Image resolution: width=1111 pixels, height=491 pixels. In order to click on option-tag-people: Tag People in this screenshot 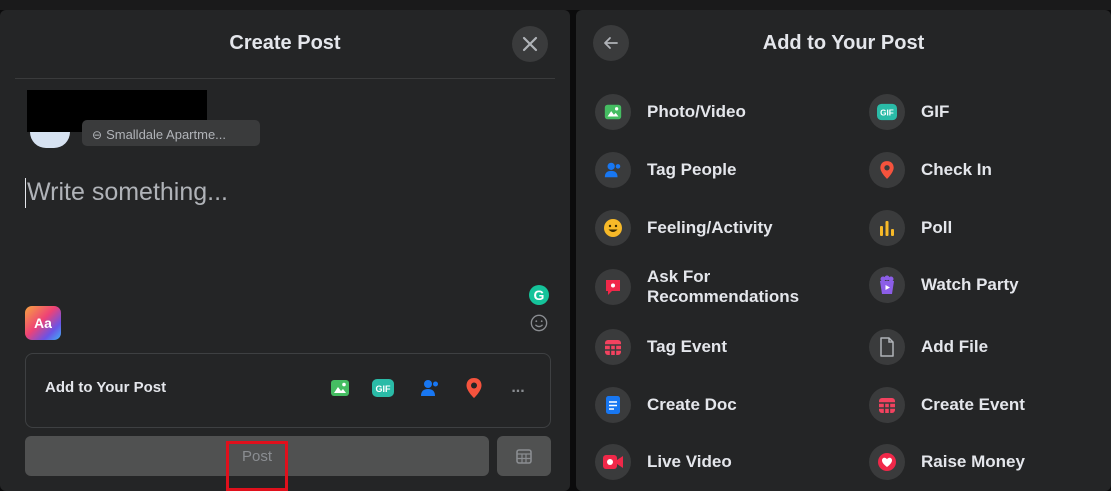, I will do `click(665, 170)`.